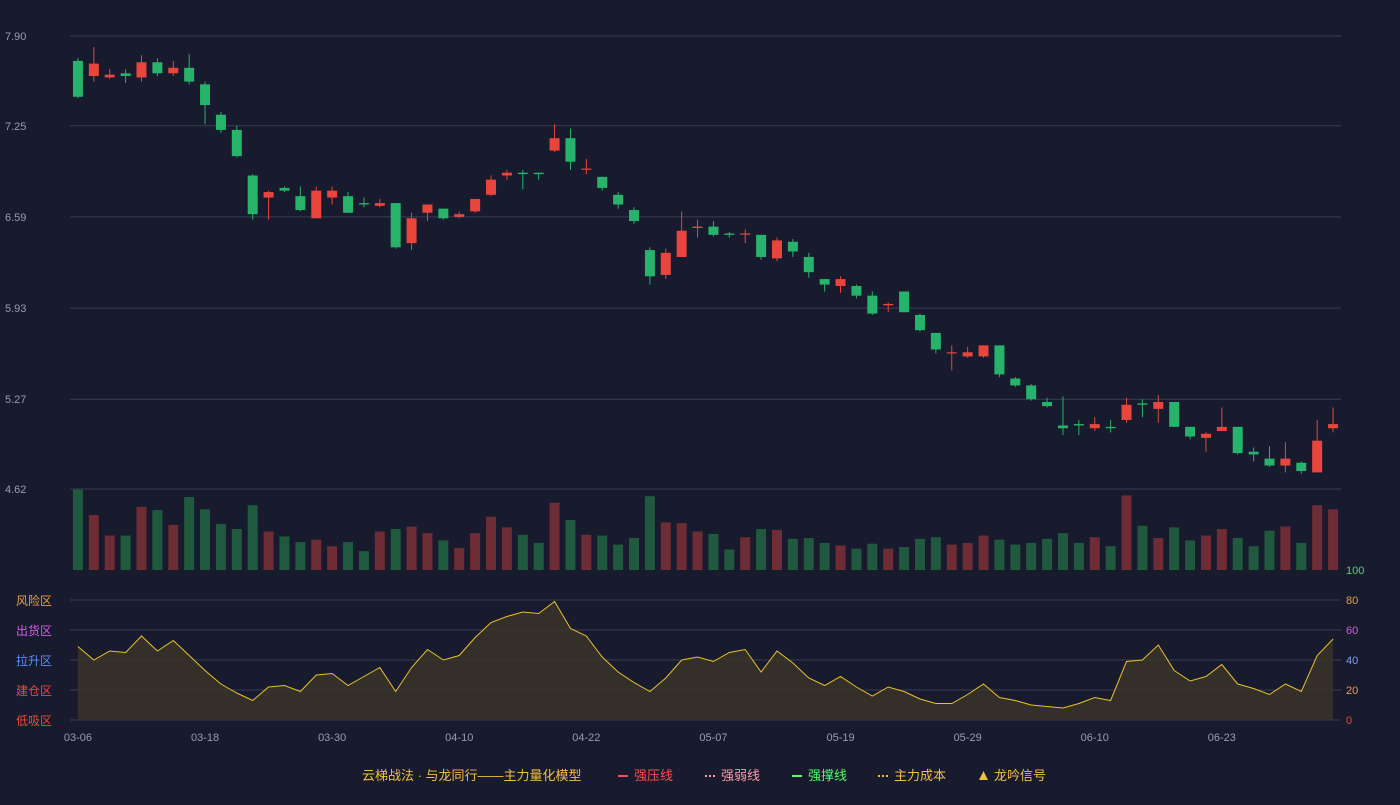 Image resolution: width=1400 pixels, height=805 pixels. What do you see at coordinates (983, 775) in the screenshot?
I see `legend-triangle-icon` at bounding box center [983, 775].